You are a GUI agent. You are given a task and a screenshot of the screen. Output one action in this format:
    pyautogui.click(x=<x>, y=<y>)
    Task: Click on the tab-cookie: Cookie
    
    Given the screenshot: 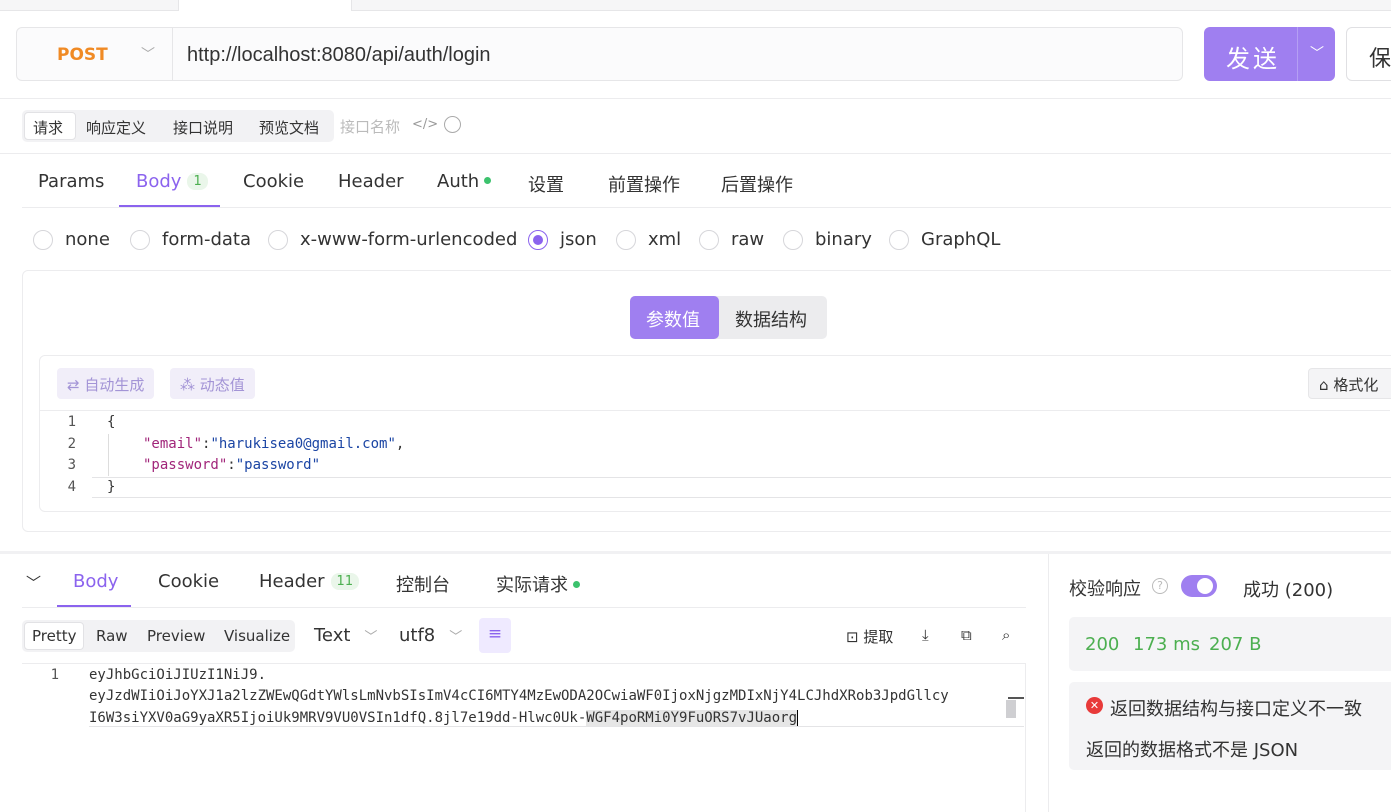 What is the action you would take?
    pyautogui.click(x=273, y=181)
    